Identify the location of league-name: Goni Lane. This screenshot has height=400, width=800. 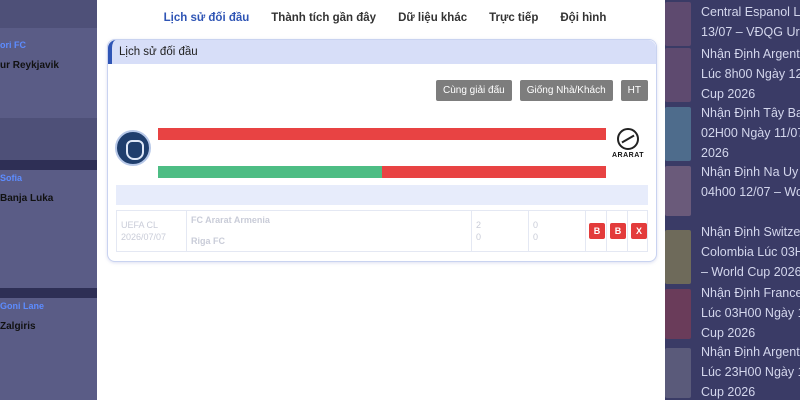
(22, 306).